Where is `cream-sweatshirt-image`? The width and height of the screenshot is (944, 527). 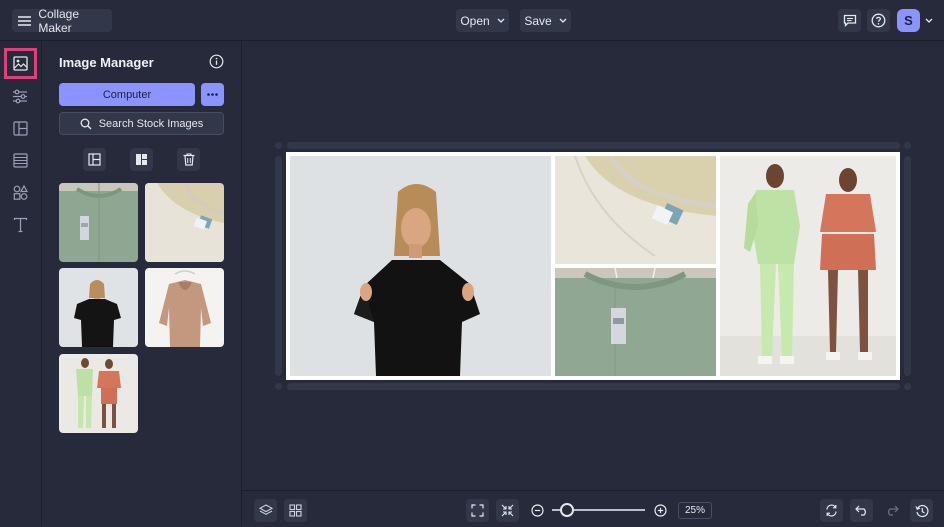
cream-sweatshirt-image is located at coordinates (184, 222).